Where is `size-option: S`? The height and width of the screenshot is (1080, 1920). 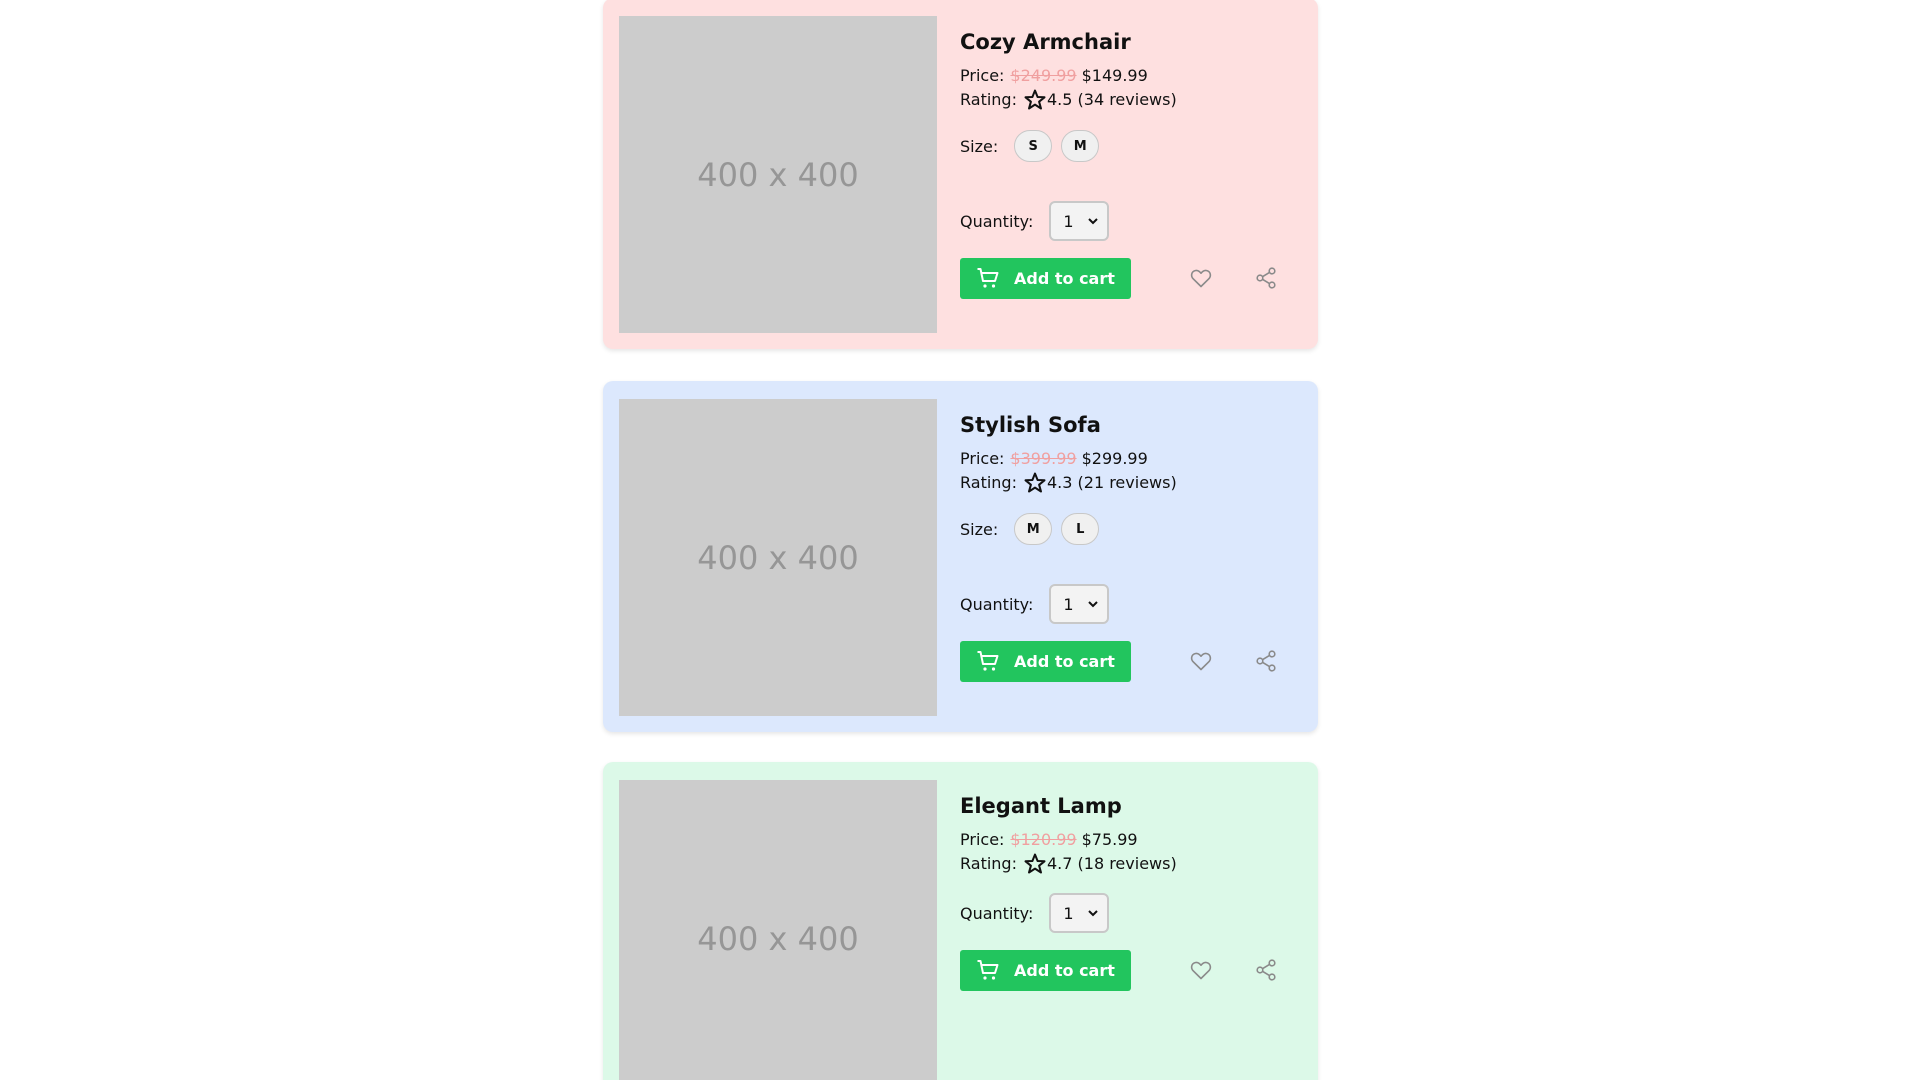 size-option: S is located at coordinates (1033, 146).